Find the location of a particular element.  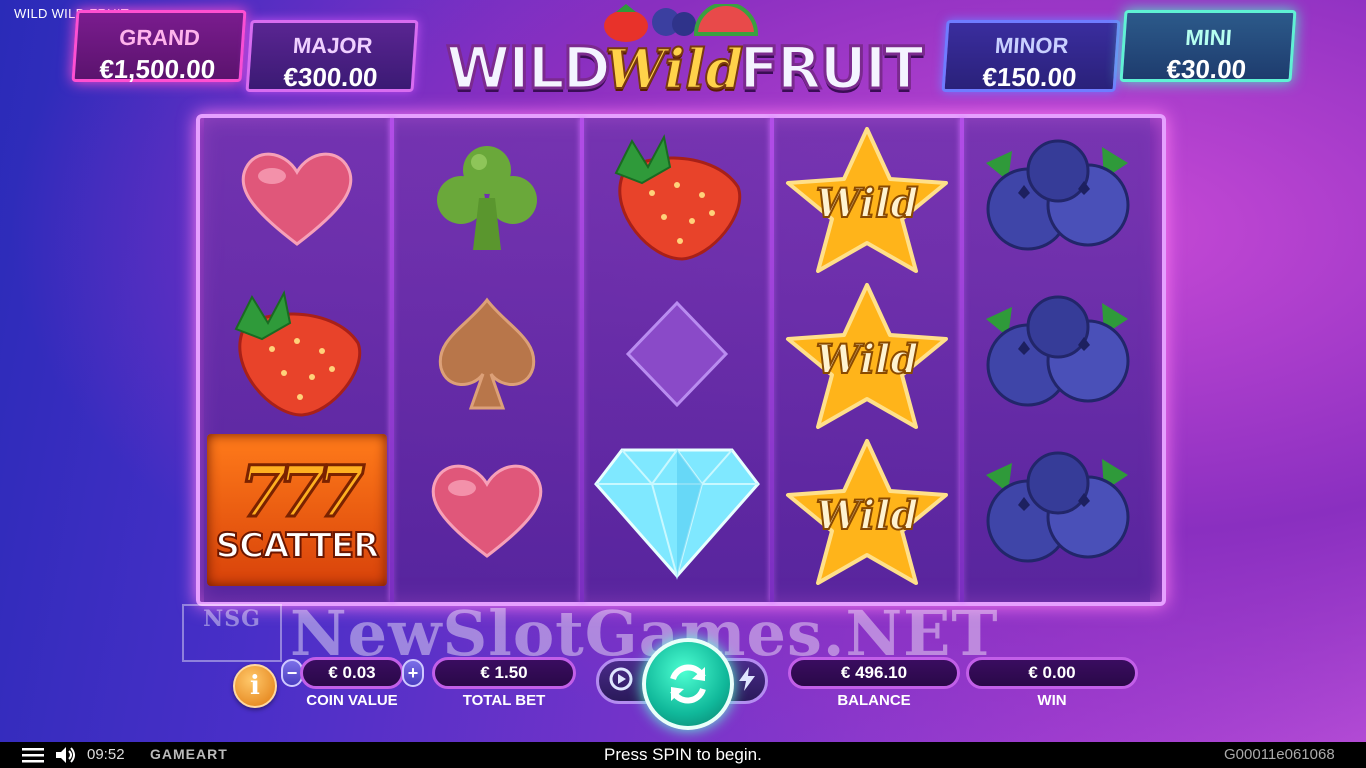

logo-word-1: WILD is located at coordinates (529, 68).